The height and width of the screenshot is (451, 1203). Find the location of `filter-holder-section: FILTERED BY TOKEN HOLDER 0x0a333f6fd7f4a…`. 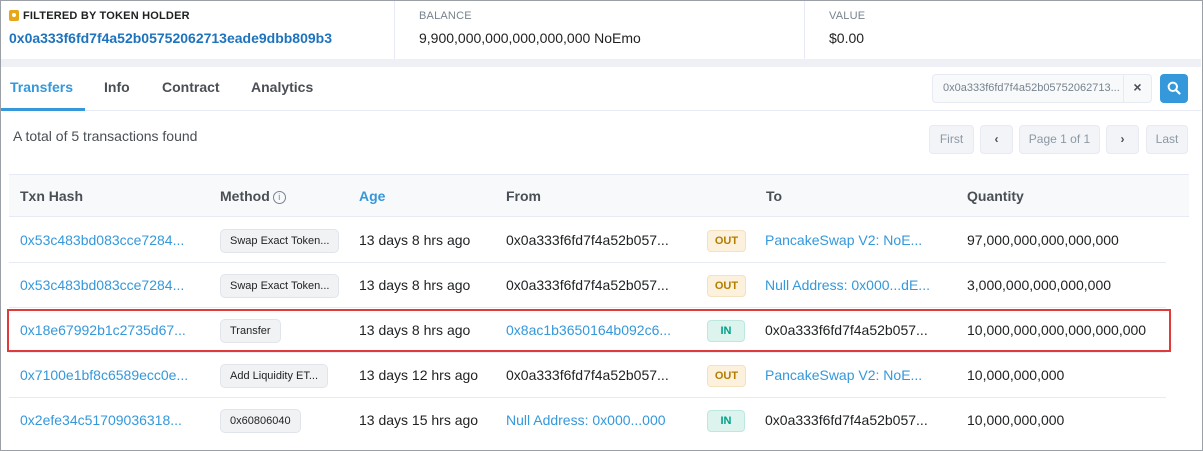

filter-holder-section: FILTERED BY TOKEN HOLDER 0x0a333f6fd7f4a… is located at coordinates (199, 30).